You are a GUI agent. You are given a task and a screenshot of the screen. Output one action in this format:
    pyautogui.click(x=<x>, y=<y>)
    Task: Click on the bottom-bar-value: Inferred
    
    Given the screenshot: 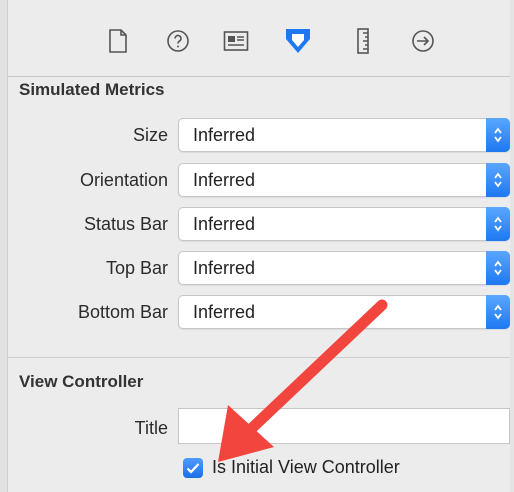 What is the action you would take?
    pyautogui.click(x=224, y=312)
    